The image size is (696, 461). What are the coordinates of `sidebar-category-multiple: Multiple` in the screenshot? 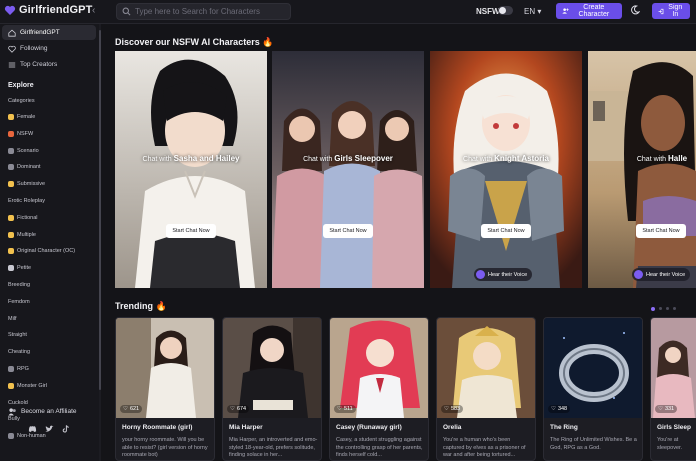 It's located at (22, 234).